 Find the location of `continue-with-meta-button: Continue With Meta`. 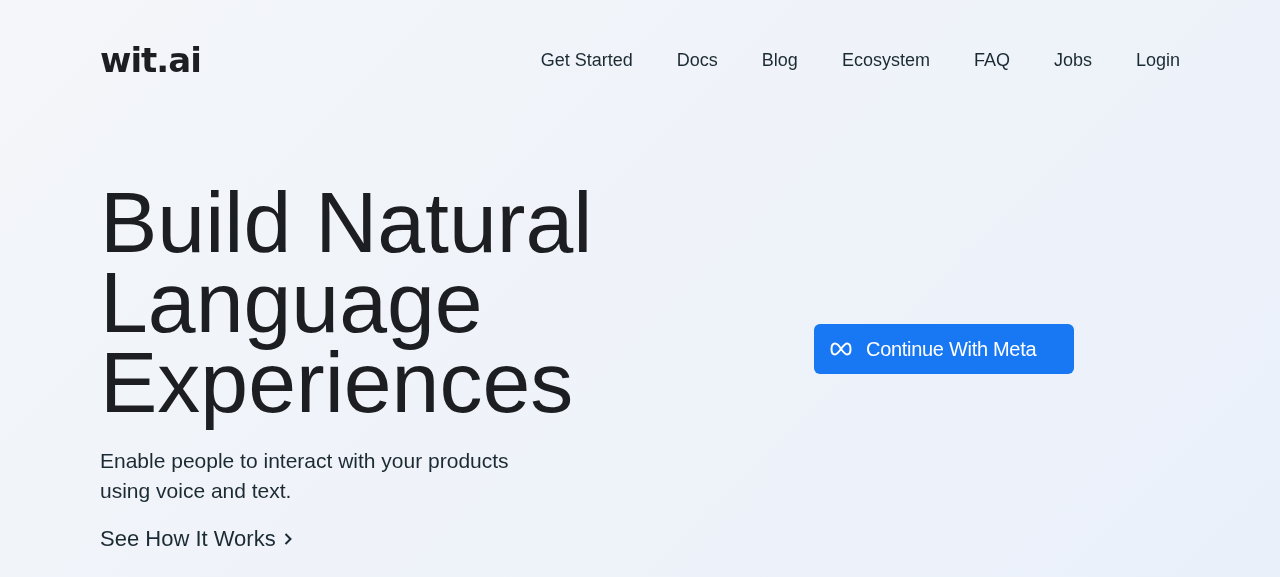

continue-with-meta-button: Continue With Meta is located at coordinates (944, 349).